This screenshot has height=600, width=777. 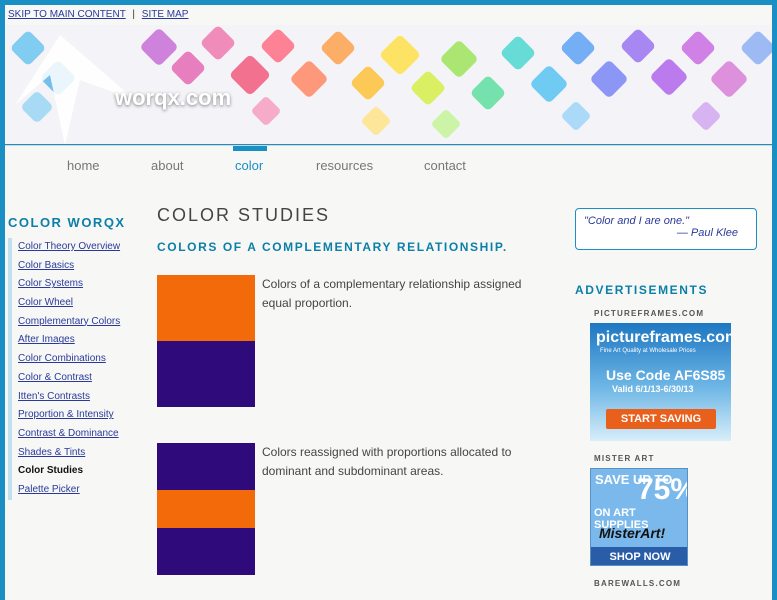 I want to click on site-map-link: SITE MAP, so click(x=165, y=14).